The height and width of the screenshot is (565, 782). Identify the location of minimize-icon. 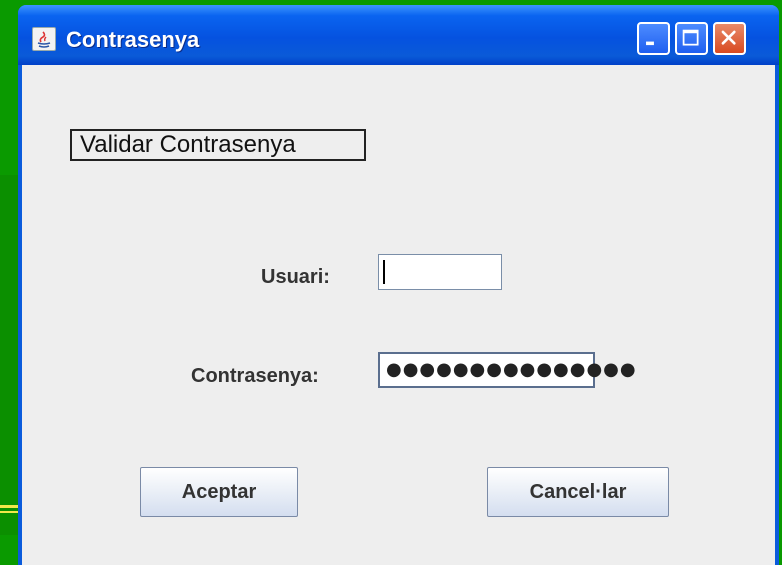
(650, 43).